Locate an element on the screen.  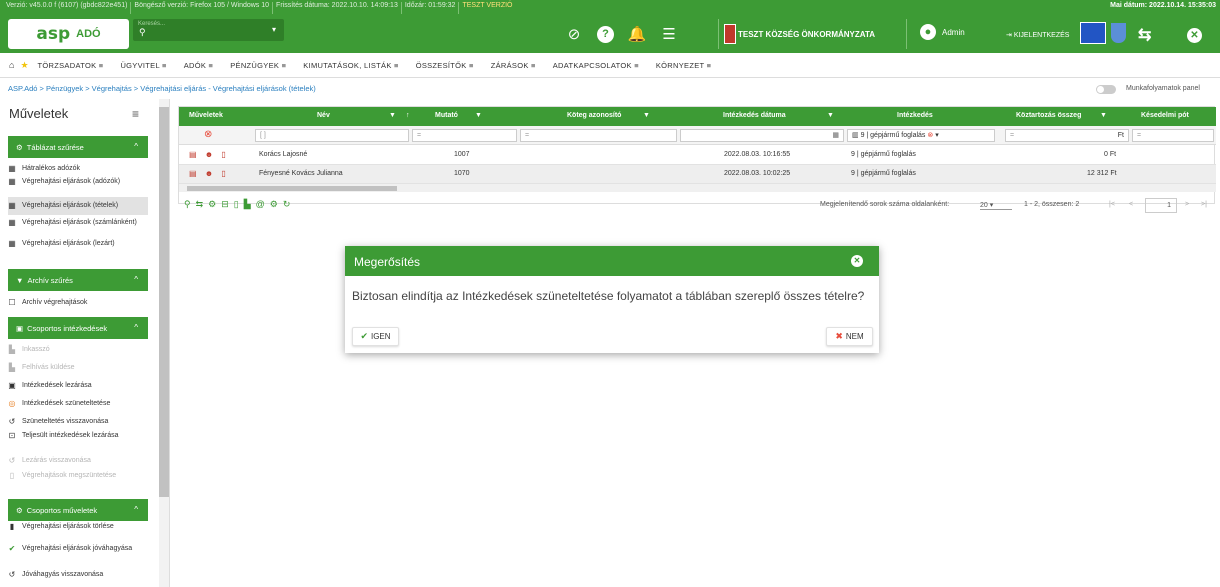
menu-penzugyek: PÉNZÜGYEK ≡ is located at coordinates (258, 65).